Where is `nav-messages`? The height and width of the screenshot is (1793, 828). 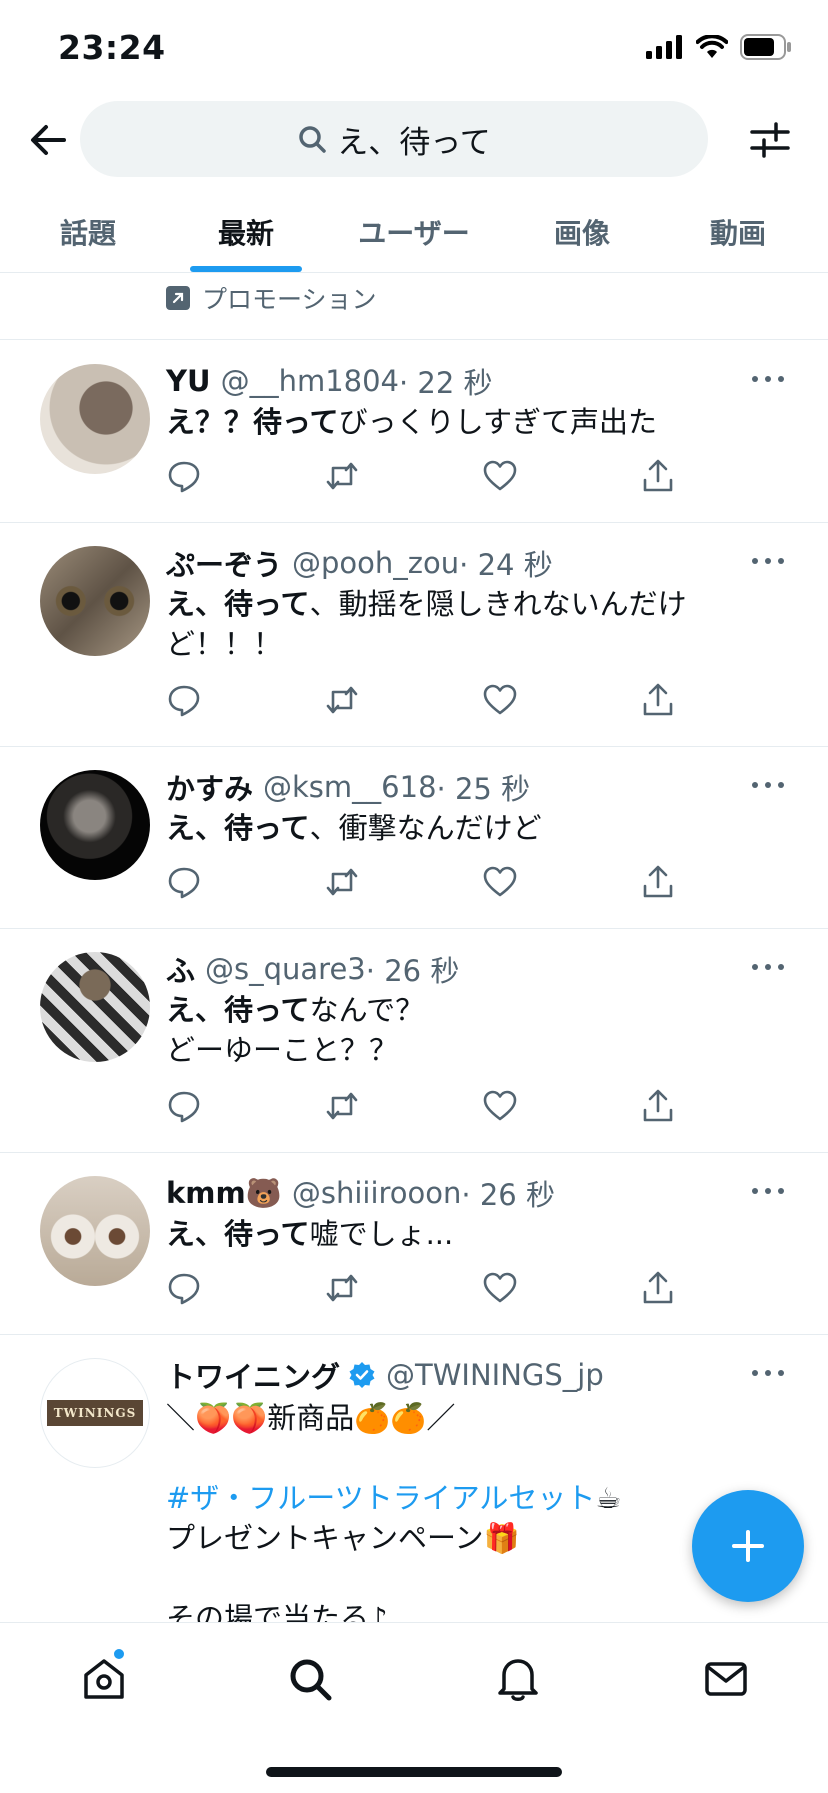 nav-messages is located at coordinates (726, 1679).